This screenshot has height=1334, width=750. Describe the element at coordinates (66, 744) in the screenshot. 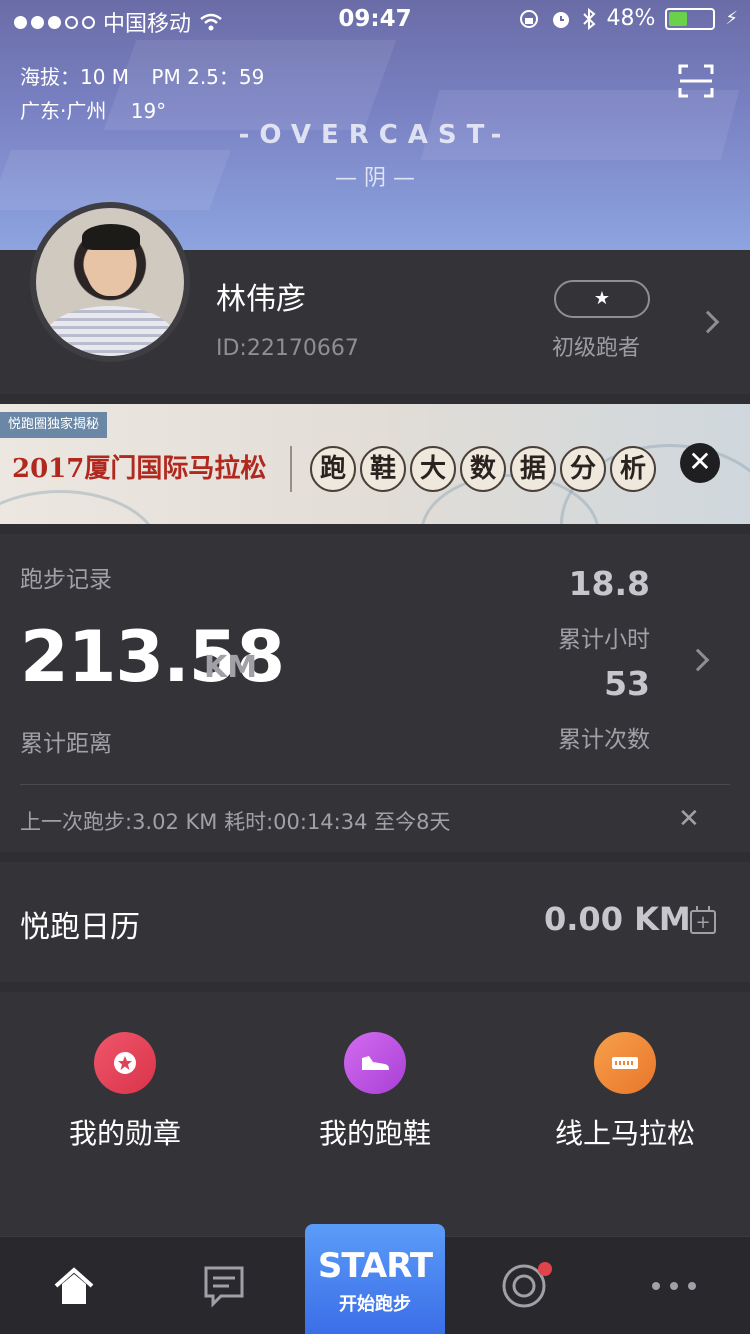

I see `total-distance-label: 累计距离` at that location.